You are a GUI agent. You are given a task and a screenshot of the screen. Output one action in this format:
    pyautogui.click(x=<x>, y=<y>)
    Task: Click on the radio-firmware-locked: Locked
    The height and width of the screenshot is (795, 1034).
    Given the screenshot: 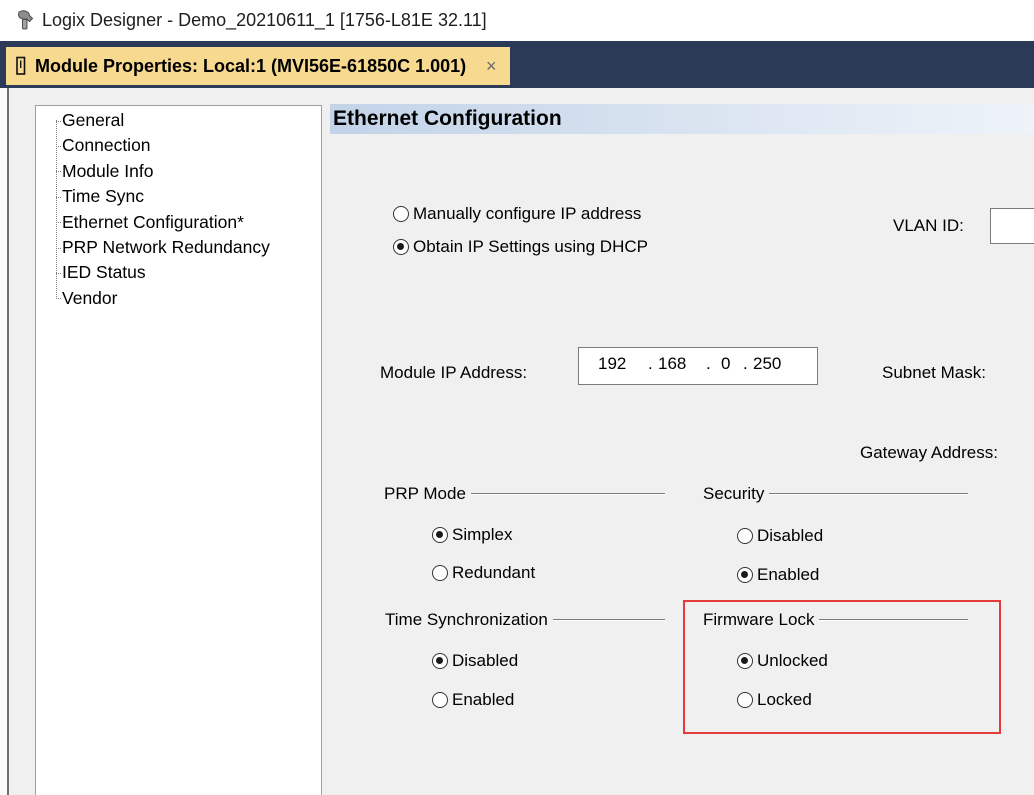 What is the action you would take?
    pyautogui.click(x=774, y=700)
    